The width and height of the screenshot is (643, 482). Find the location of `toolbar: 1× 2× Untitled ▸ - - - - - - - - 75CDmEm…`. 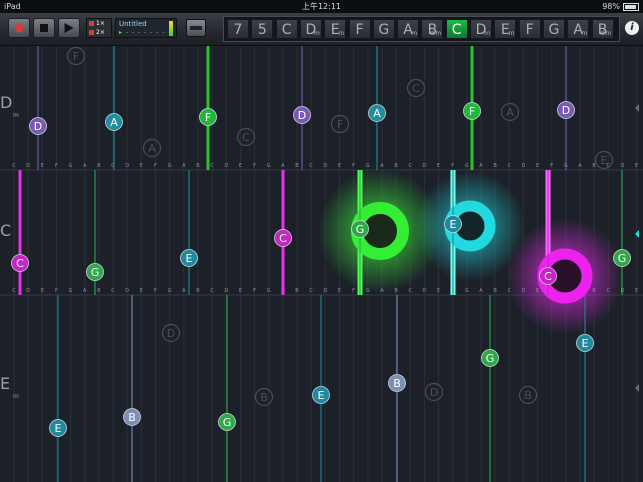

toolbar: 1× 2× Untitled ▸ - - - - - - - - 75CDmEm… is located at coordinates (321, 29).